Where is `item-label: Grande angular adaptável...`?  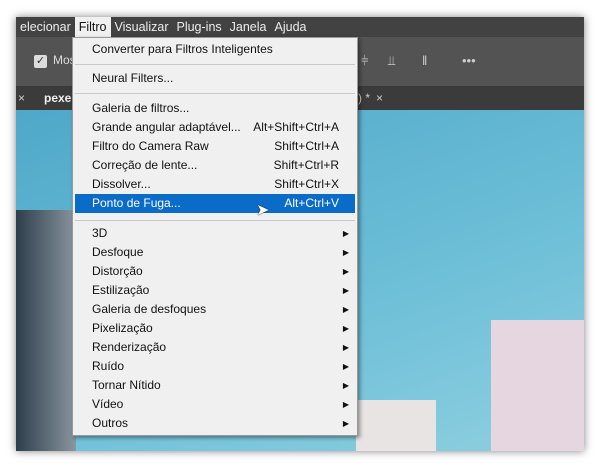 item-label: Grande angular adaptável... is located at coordinates (166, 127).